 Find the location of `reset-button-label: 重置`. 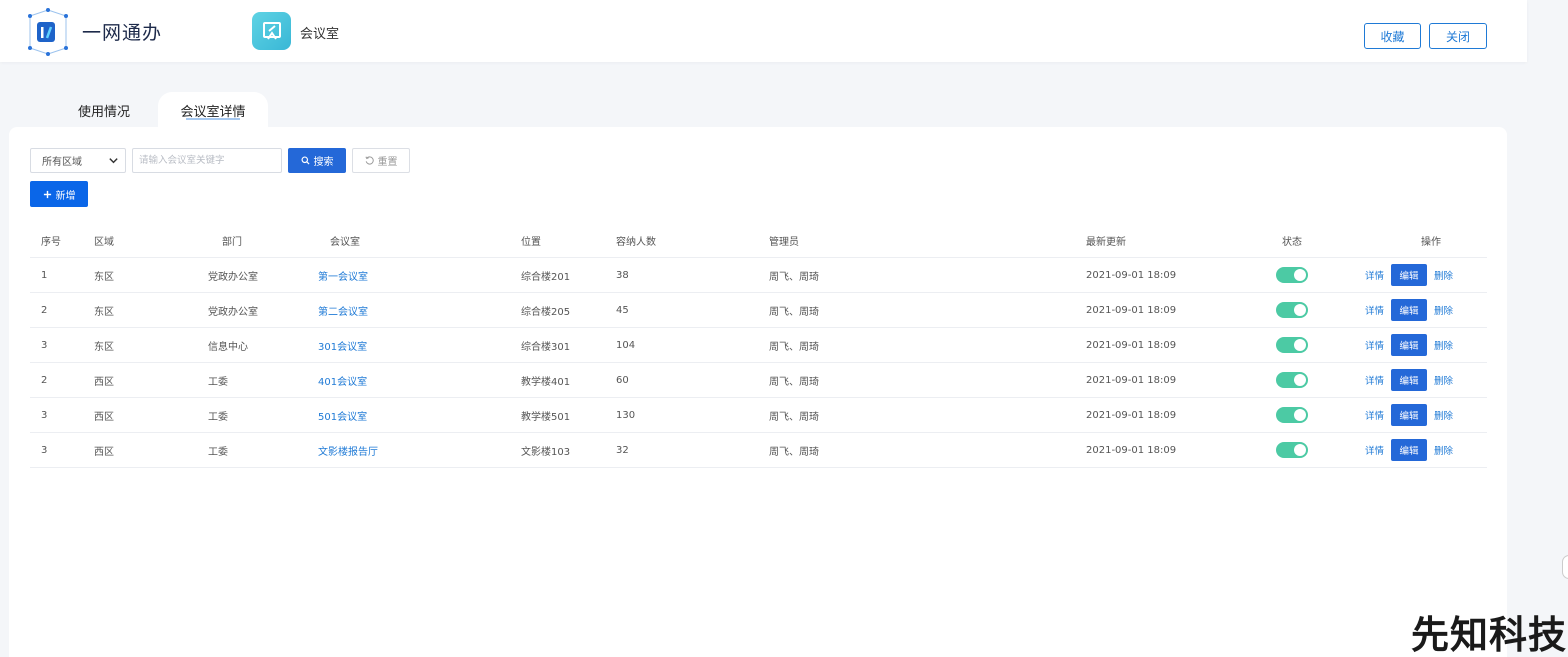

reset-button-label: 重置 is located at coordinates (387, 162).